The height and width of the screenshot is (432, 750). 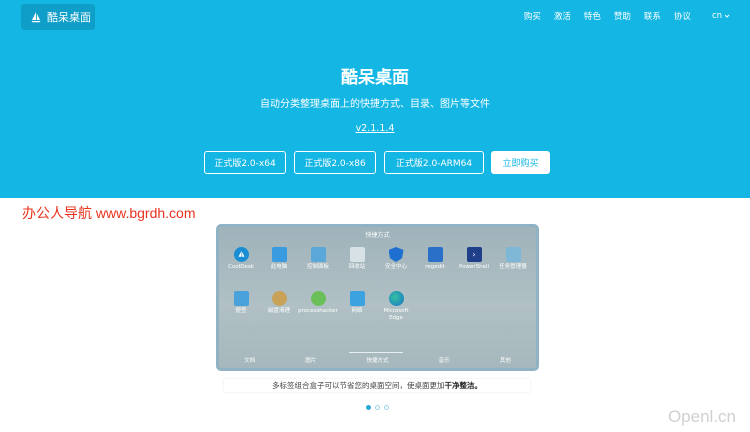 What do you see at coordinates (358, 385) in the screenshot?
I see `caption-text: 多标签组合盒子可以节省您的桌面空间，使桌面更加` at bounding box center [358, 385].